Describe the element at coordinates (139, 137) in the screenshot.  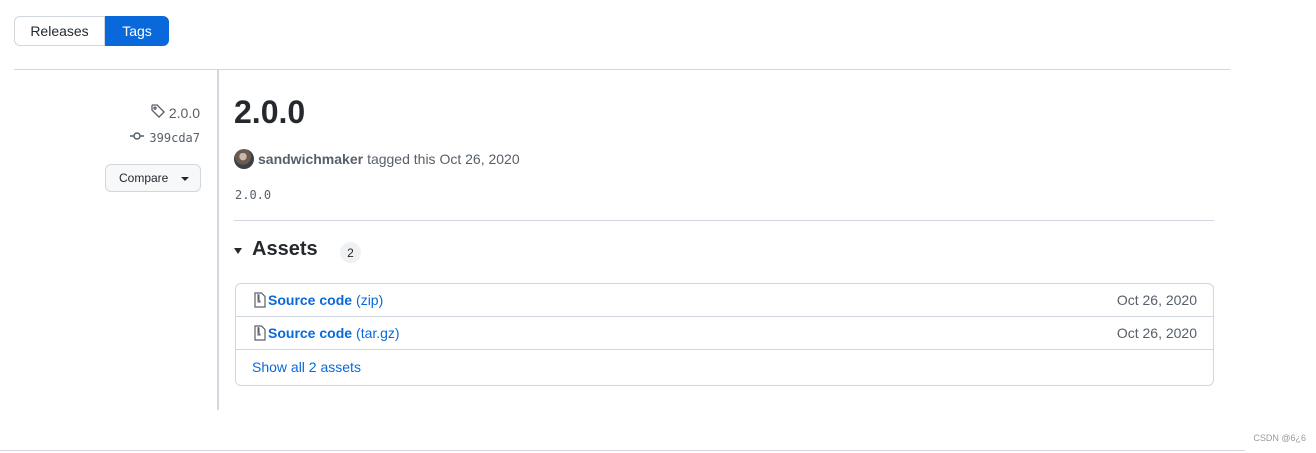
I see `commit-icon` at that location.